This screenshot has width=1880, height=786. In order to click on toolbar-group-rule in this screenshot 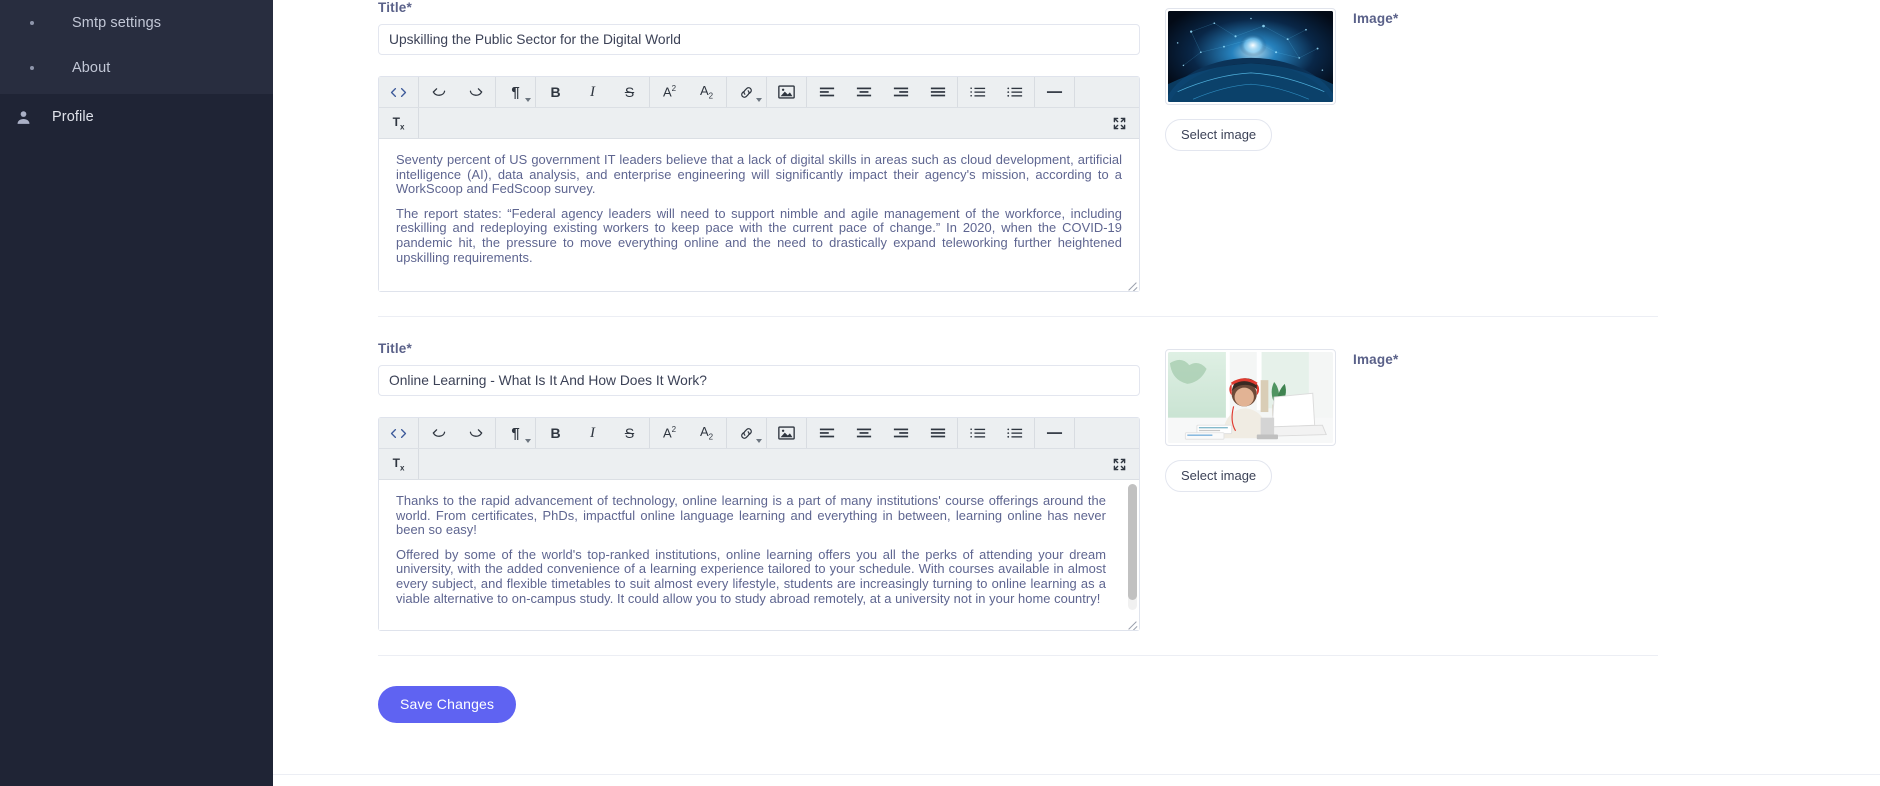, I will do `click(1055, 433)`.